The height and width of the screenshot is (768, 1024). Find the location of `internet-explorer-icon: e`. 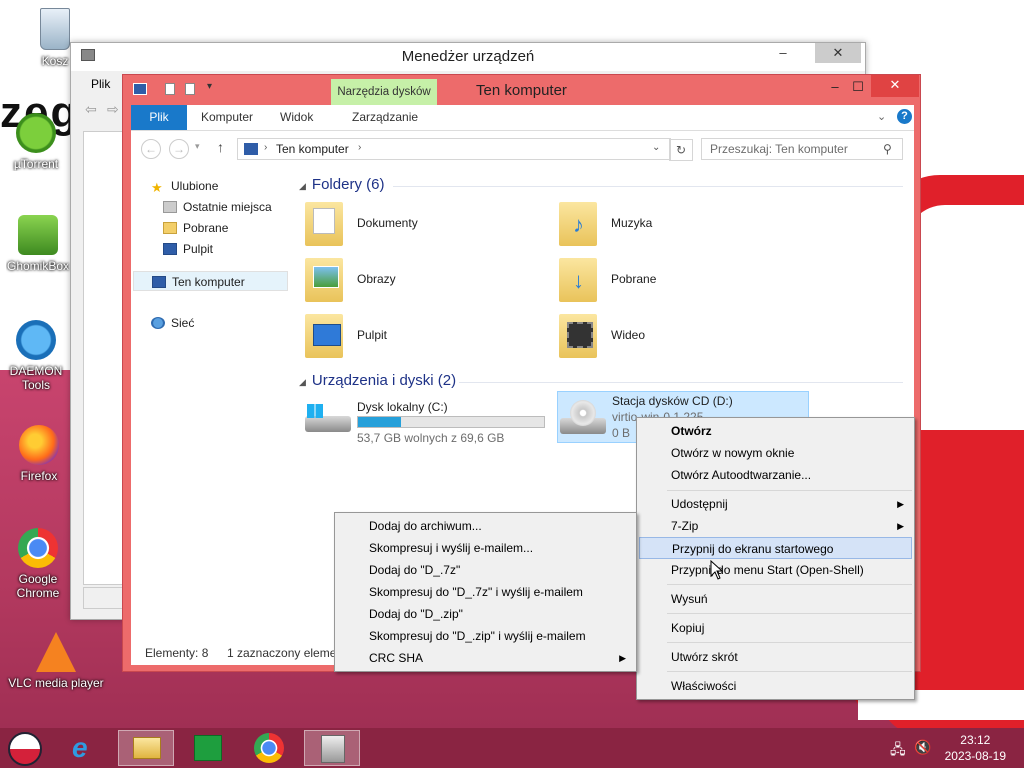

internet-explorer-icon: e is located at coordinates (80, 747).